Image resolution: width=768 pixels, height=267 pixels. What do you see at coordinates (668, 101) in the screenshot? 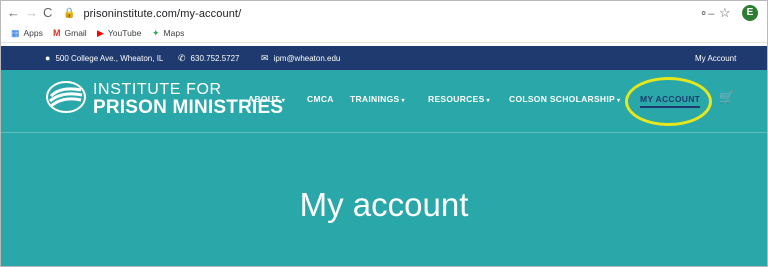
I see `highlight-circle-annotation` at bounding box center [668, 101].